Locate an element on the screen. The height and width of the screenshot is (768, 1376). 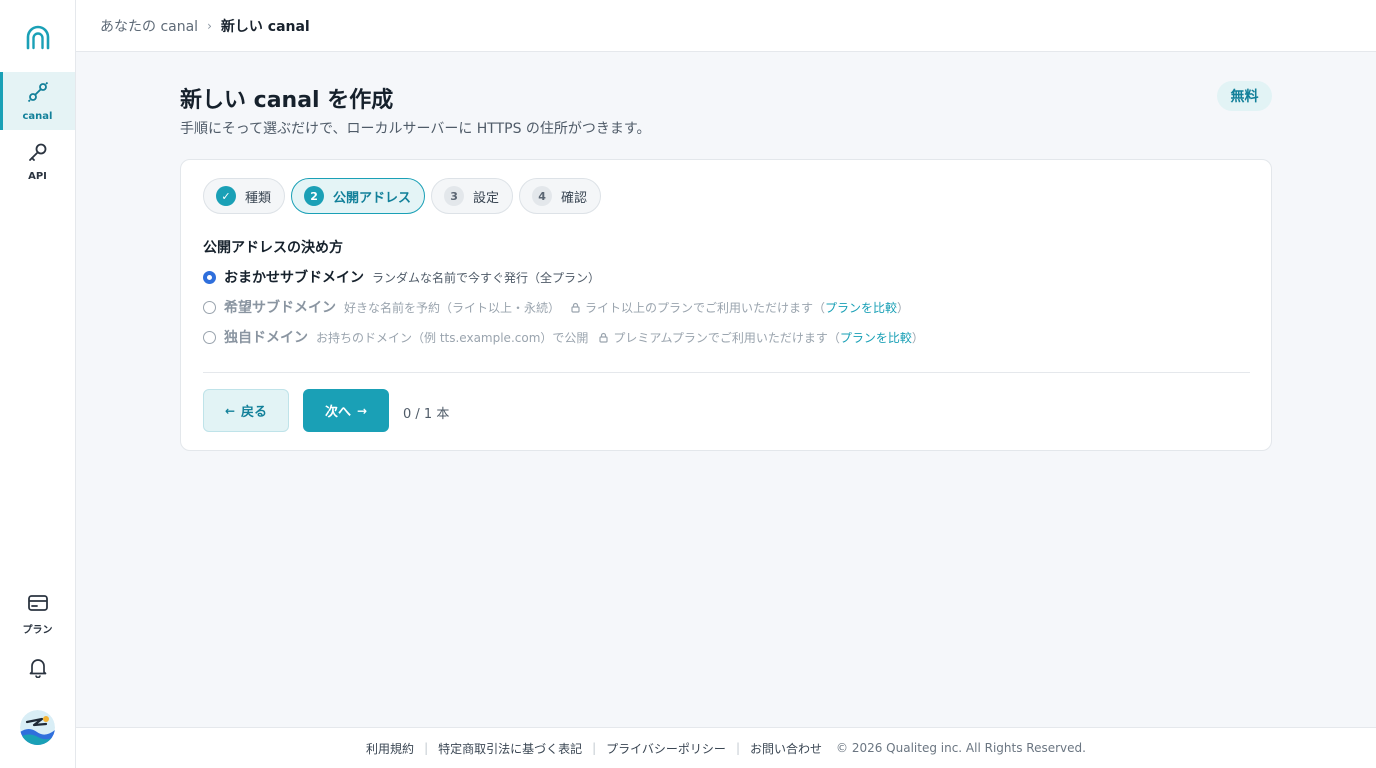
divider is located at coordinates (726, 372).